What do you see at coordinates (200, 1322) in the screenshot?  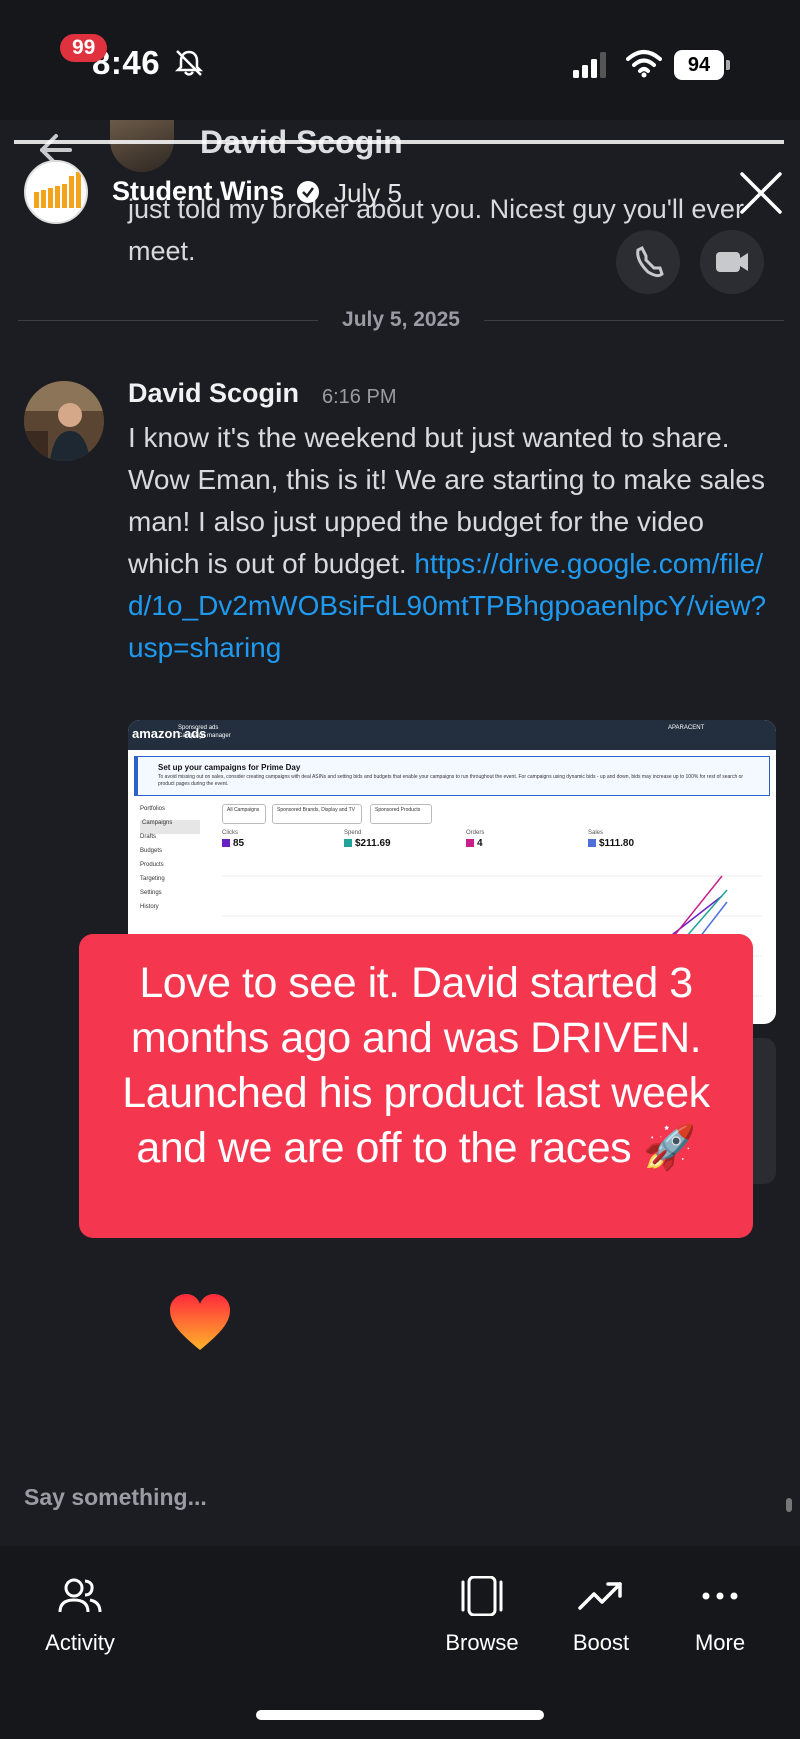 I see `heart-reaction-icon` at bounding box center [200, 1322].